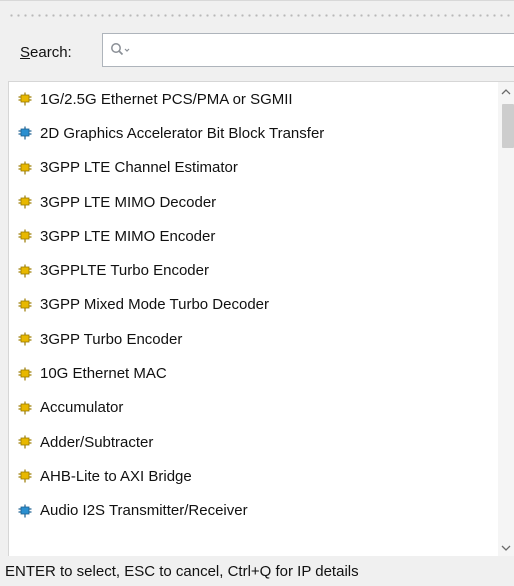 This screenshot has height=586, width=514. I want to click on list-item: Audio I2S Transmitter/Receiver, so click(253, 511).